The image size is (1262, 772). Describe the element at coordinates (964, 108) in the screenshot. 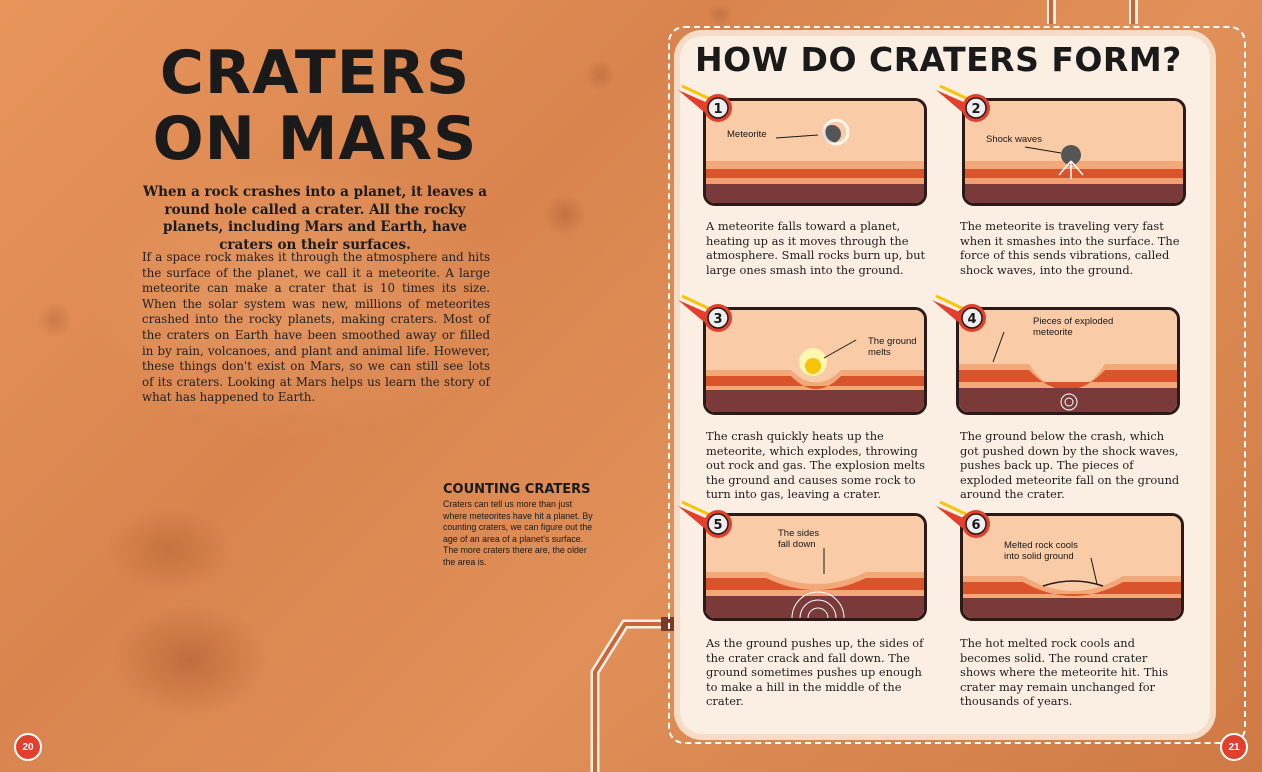

I see `step-2-badge: 2` at that location.